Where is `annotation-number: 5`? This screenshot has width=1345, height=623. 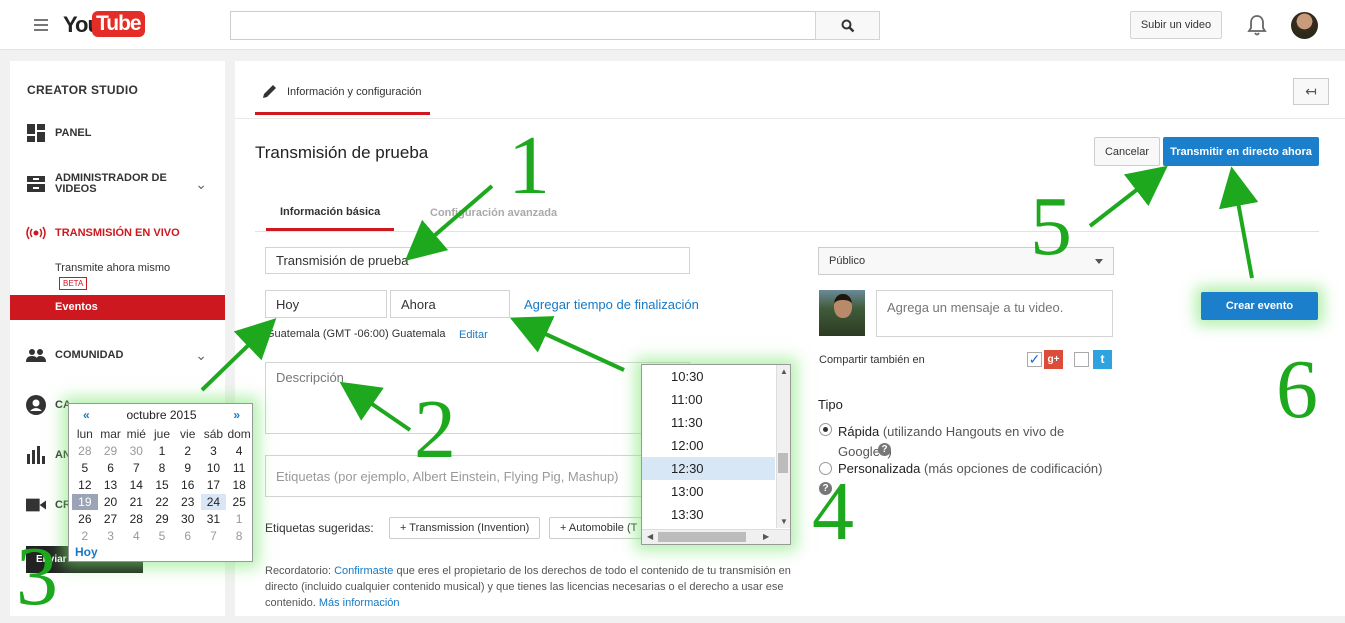 annotation-number: 5 is located at coordinates (1051, 226).